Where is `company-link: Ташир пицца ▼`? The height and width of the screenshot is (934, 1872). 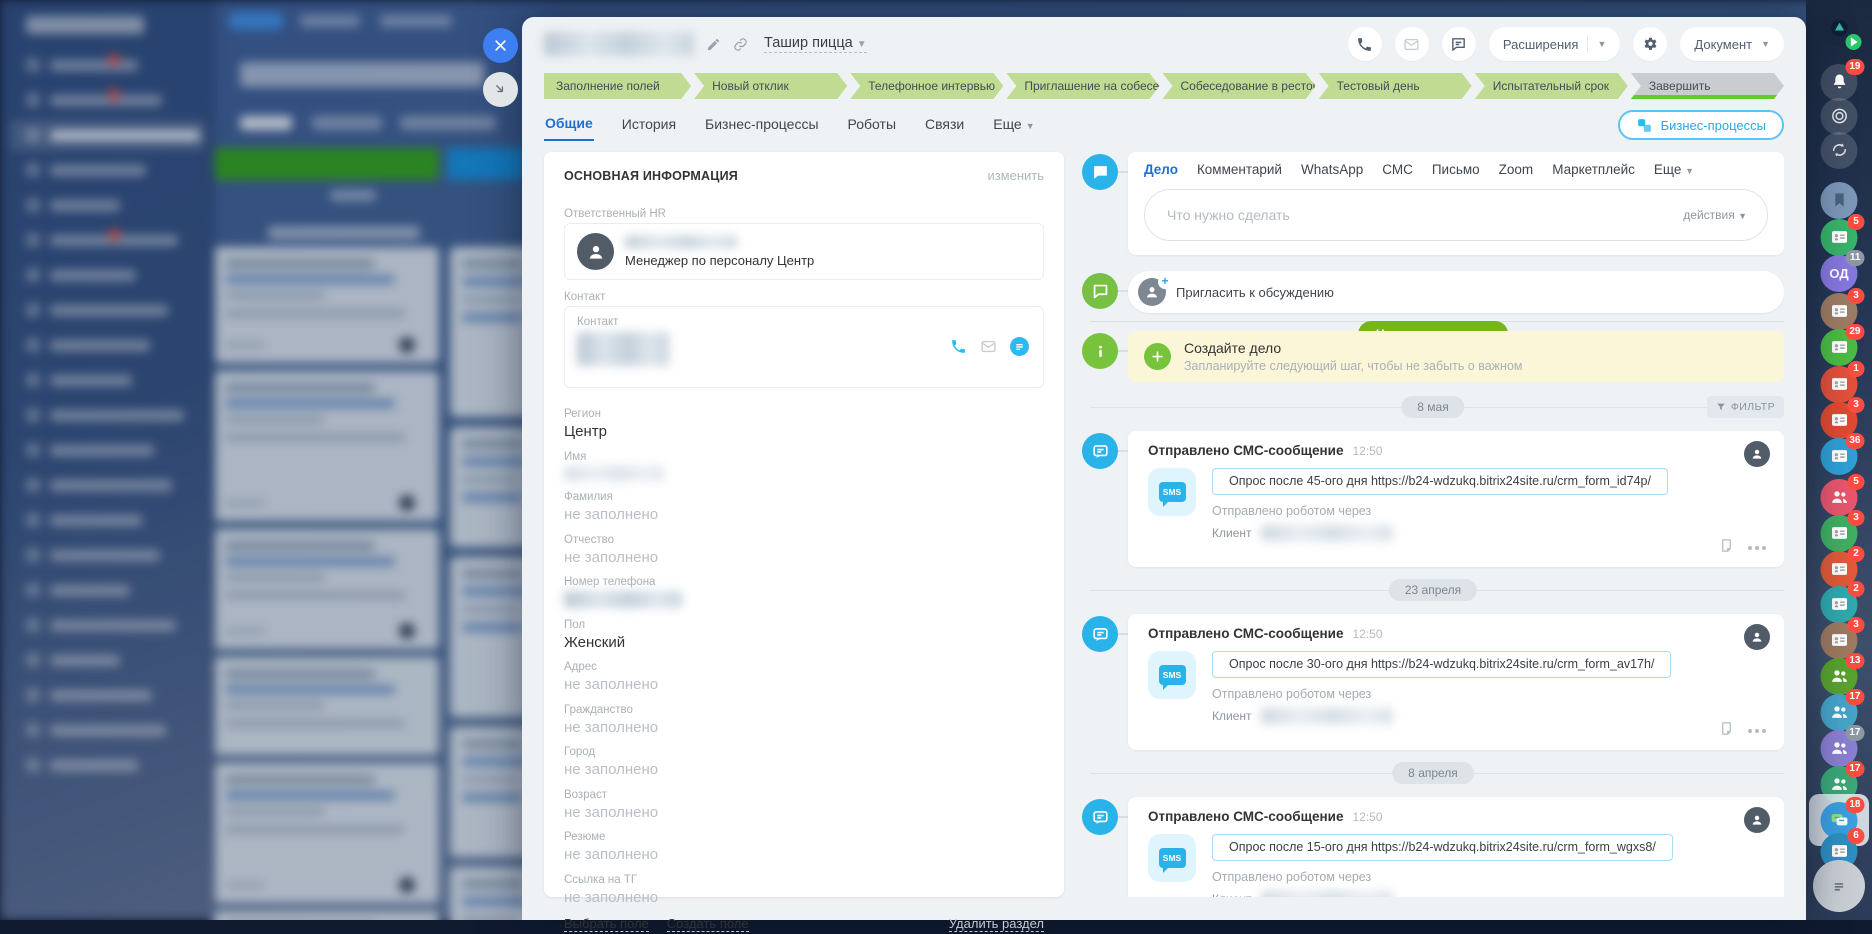 company-link: Ташир пицца ▼ is located at coordinates (815, 44).